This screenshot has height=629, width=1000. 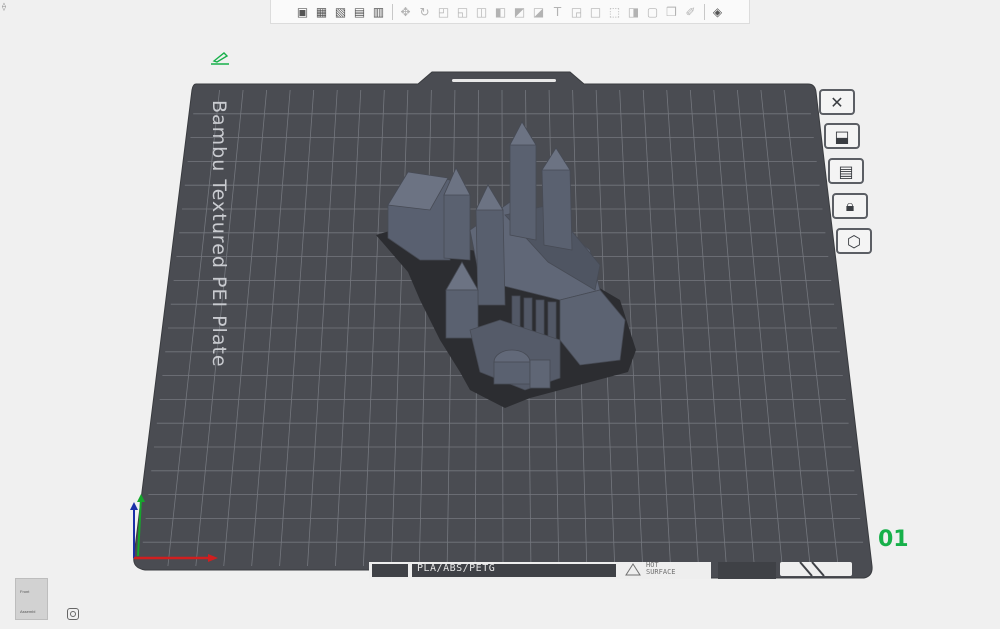 I want to click on close-plate-button: ✕, so click(x=837, y=102).